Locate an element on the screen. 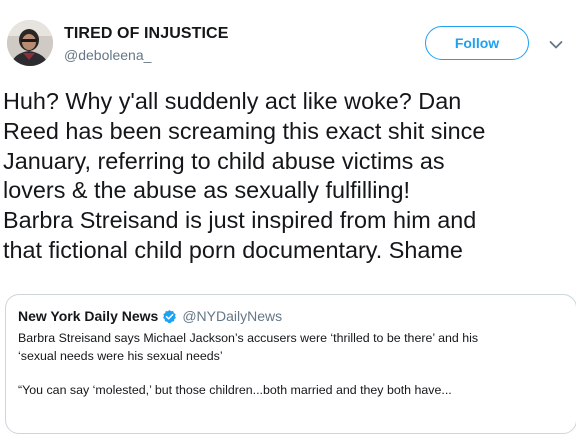 The image size is (576, 434). author-avatar is located at coordinates (30, 43).